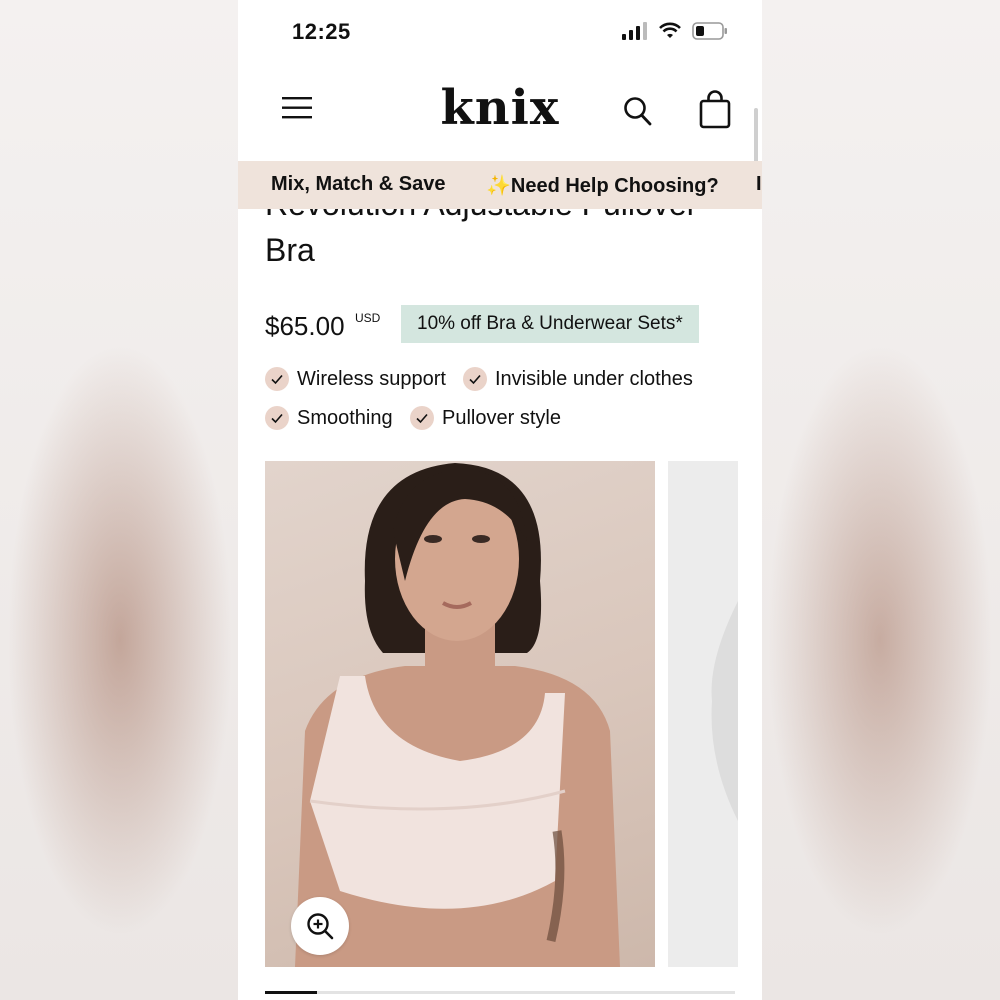  I want to click on battery-icon, so click(709, 31).